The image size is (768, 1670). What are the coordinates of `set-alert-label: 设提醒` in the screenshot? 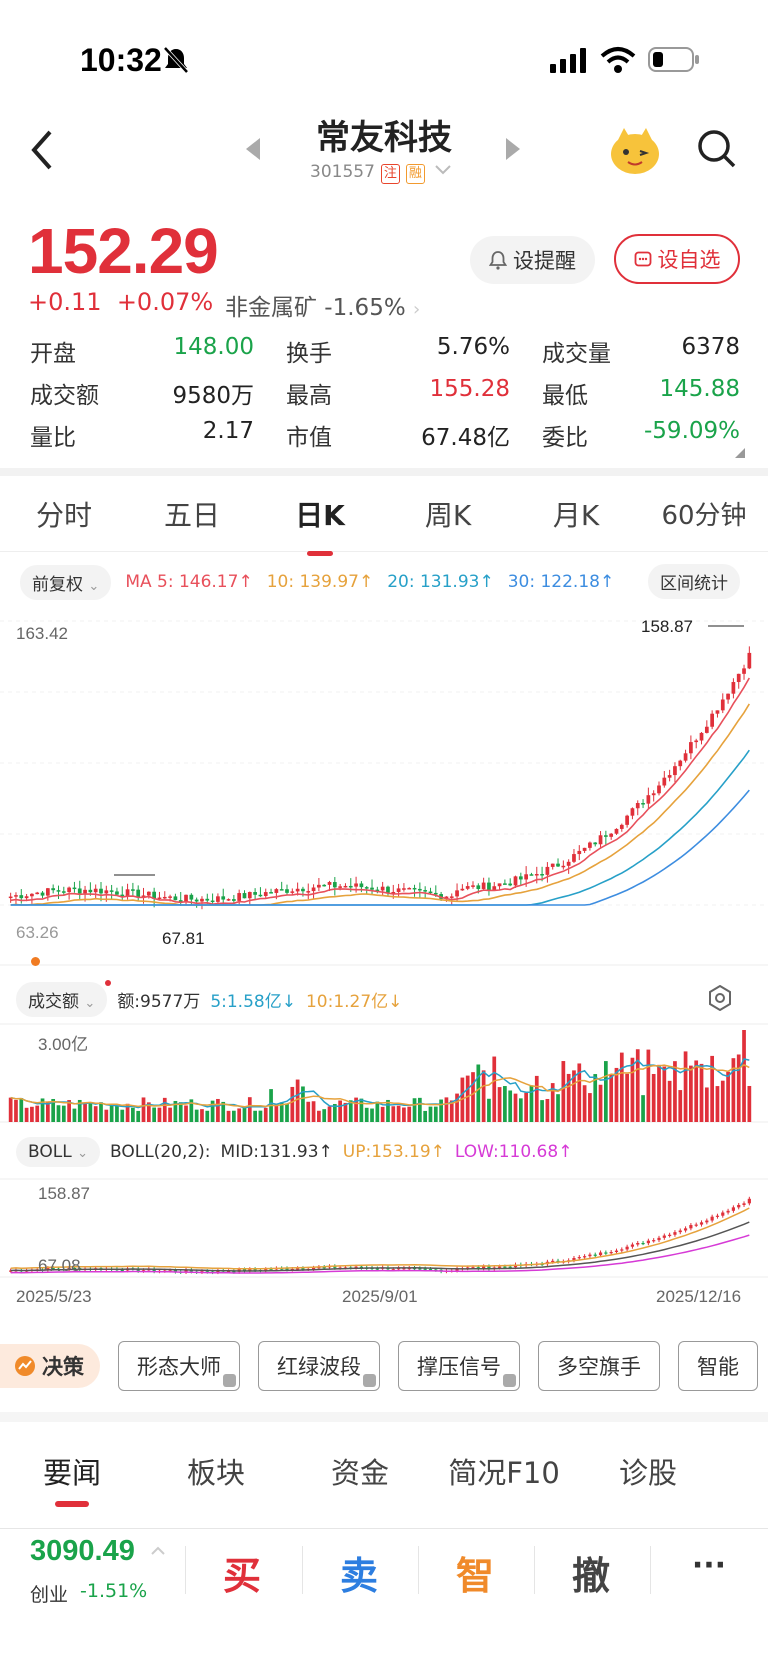 It's located at (544, 261).